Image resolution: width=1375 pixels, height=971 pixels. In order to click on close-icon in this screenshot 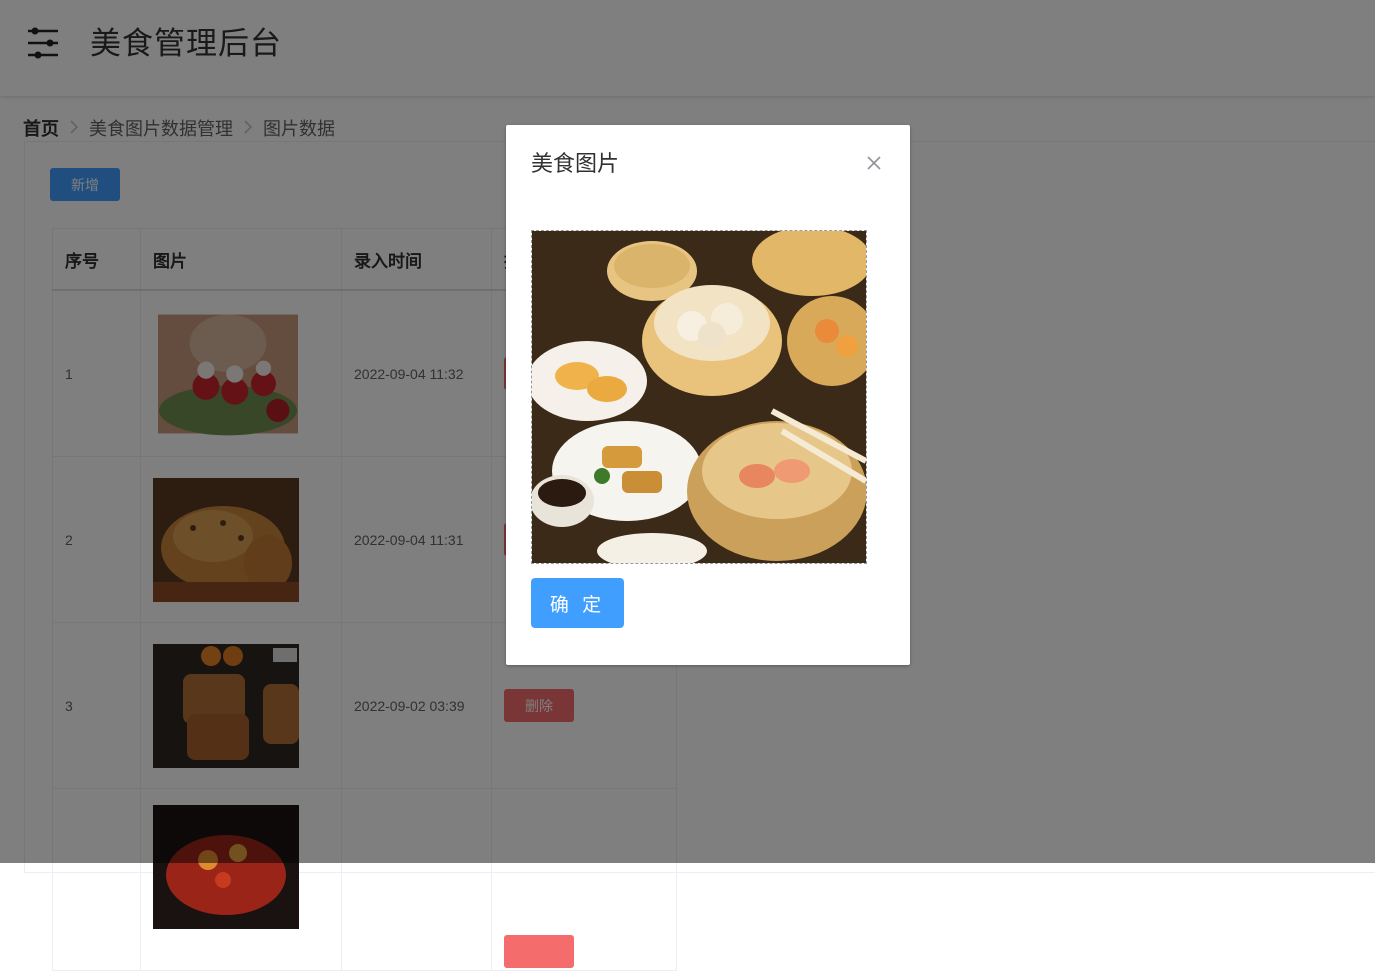, I will do `click(874, 163)`.